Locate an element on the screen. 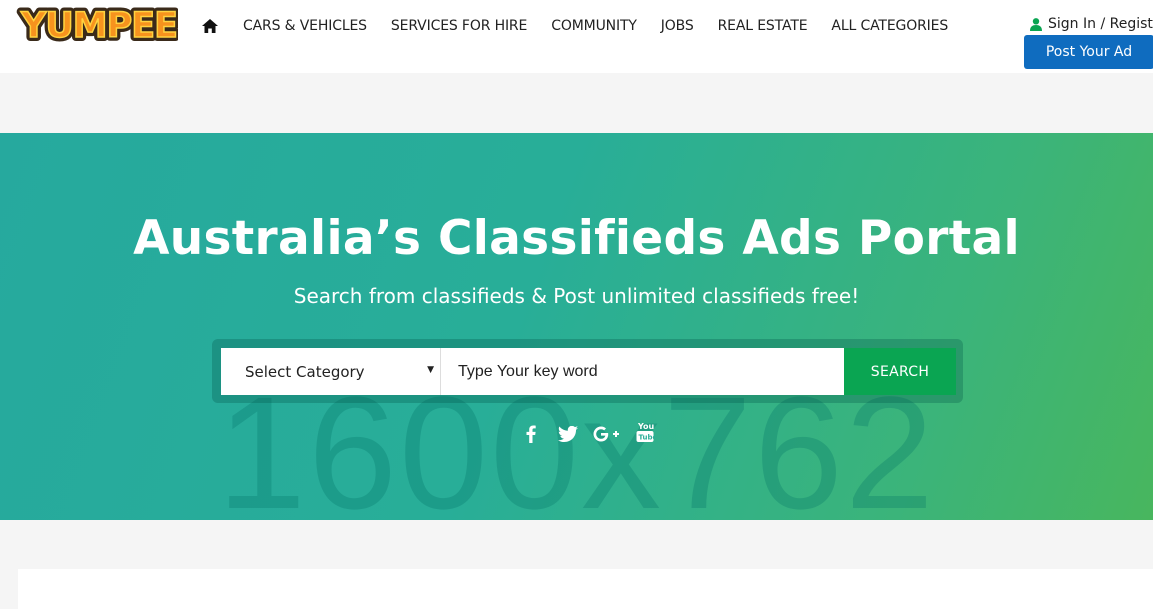 The width and height of the screenshot is (1153, 609). category-select: Select Category ▼ is located at coordinates (331, 371).